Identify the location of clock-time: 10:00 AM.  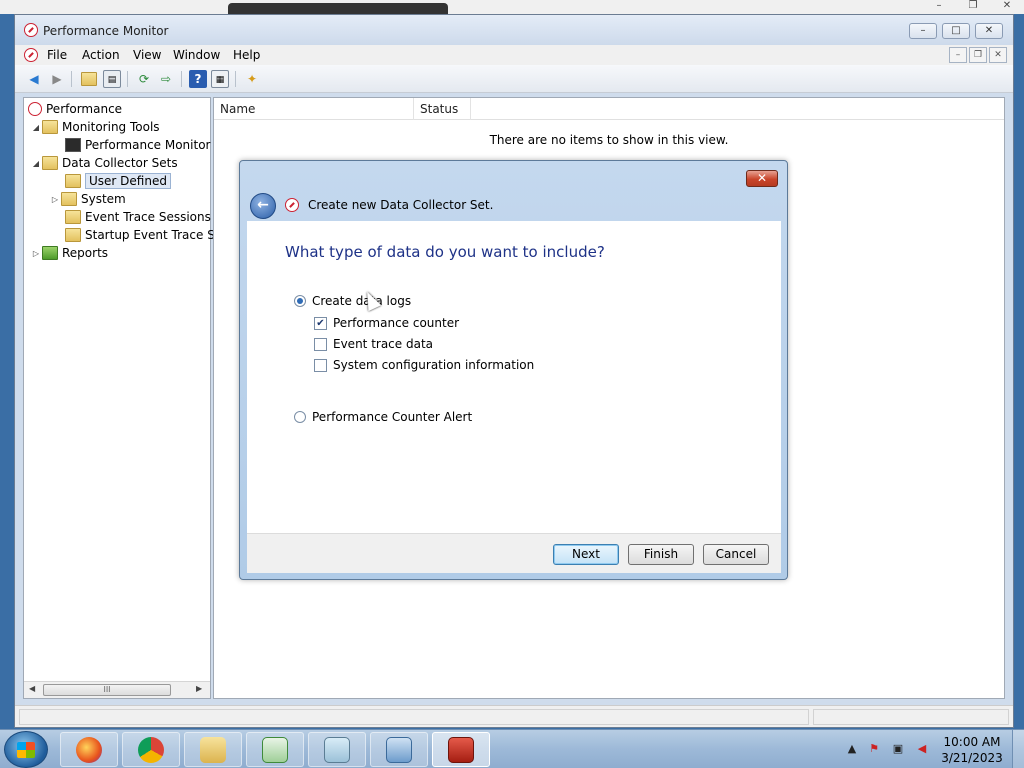
(972, 742).